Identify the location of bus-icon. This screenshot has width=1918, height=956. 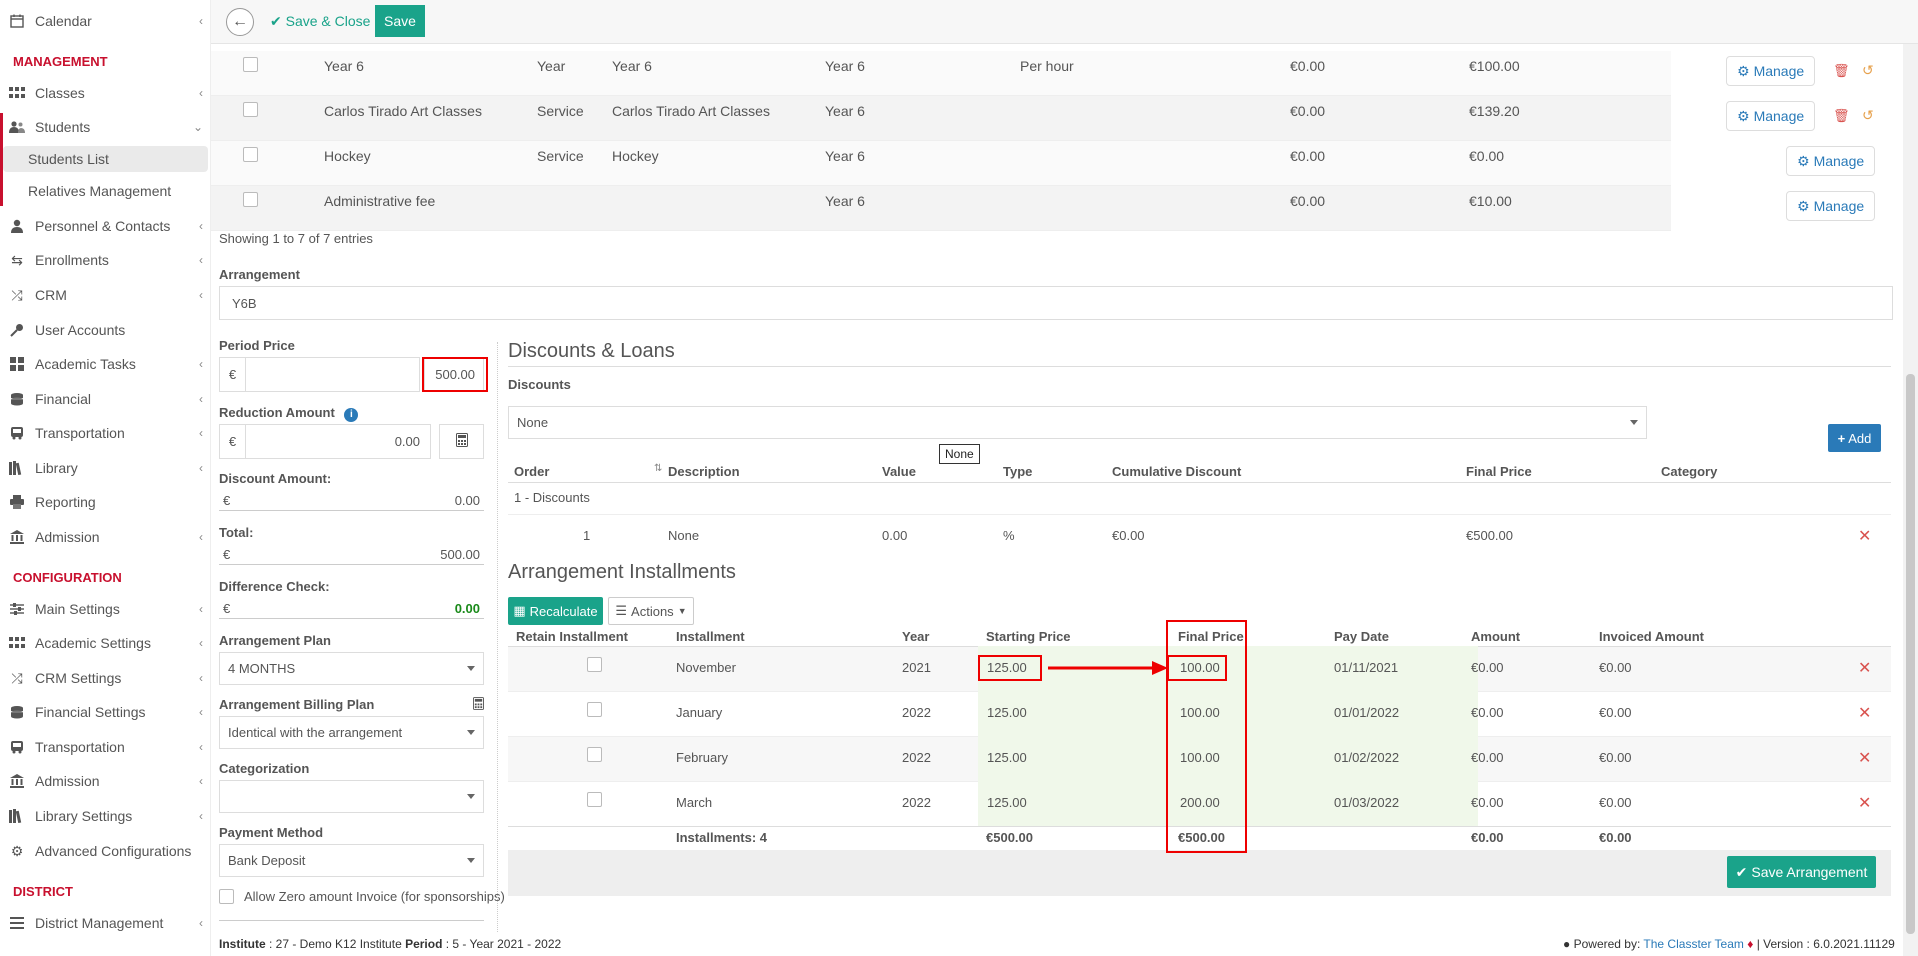
(17, 433).